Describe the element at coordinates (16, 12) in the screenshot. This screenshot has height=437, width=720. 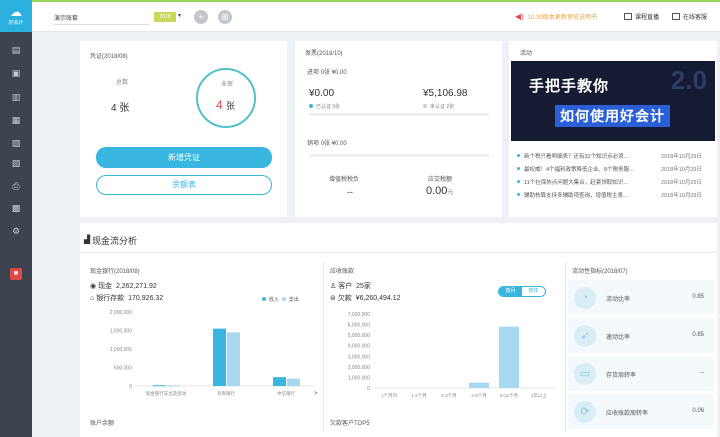
I see `cloud-icon: ☁` at that location.